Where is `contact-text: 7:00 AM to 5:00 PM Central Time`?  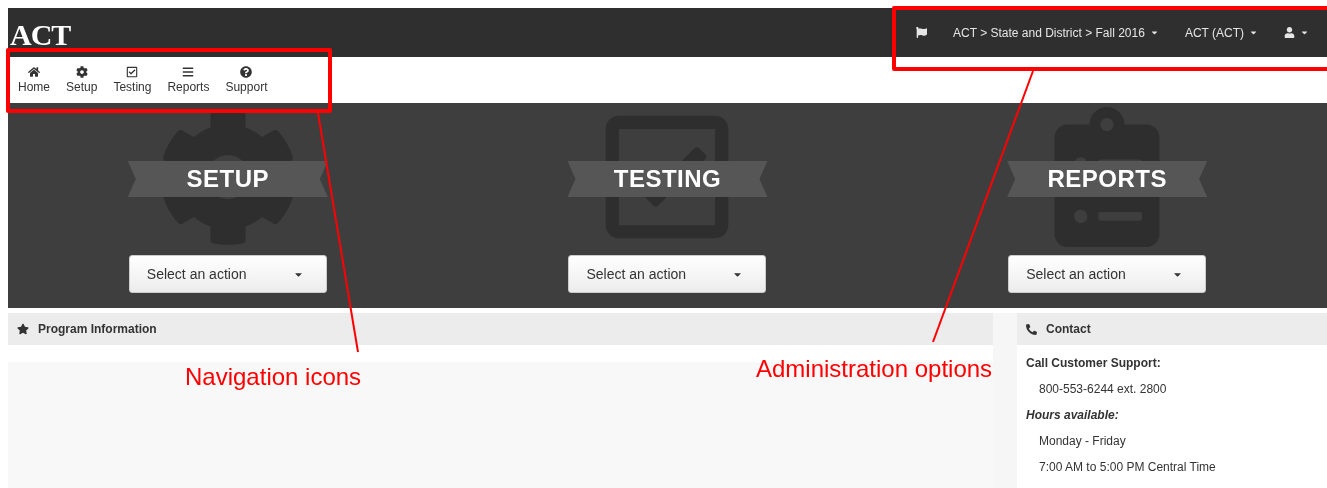 contact-text: 7:00 AM to 5:00 PM Central Time is located at coordinates (1127, 467).